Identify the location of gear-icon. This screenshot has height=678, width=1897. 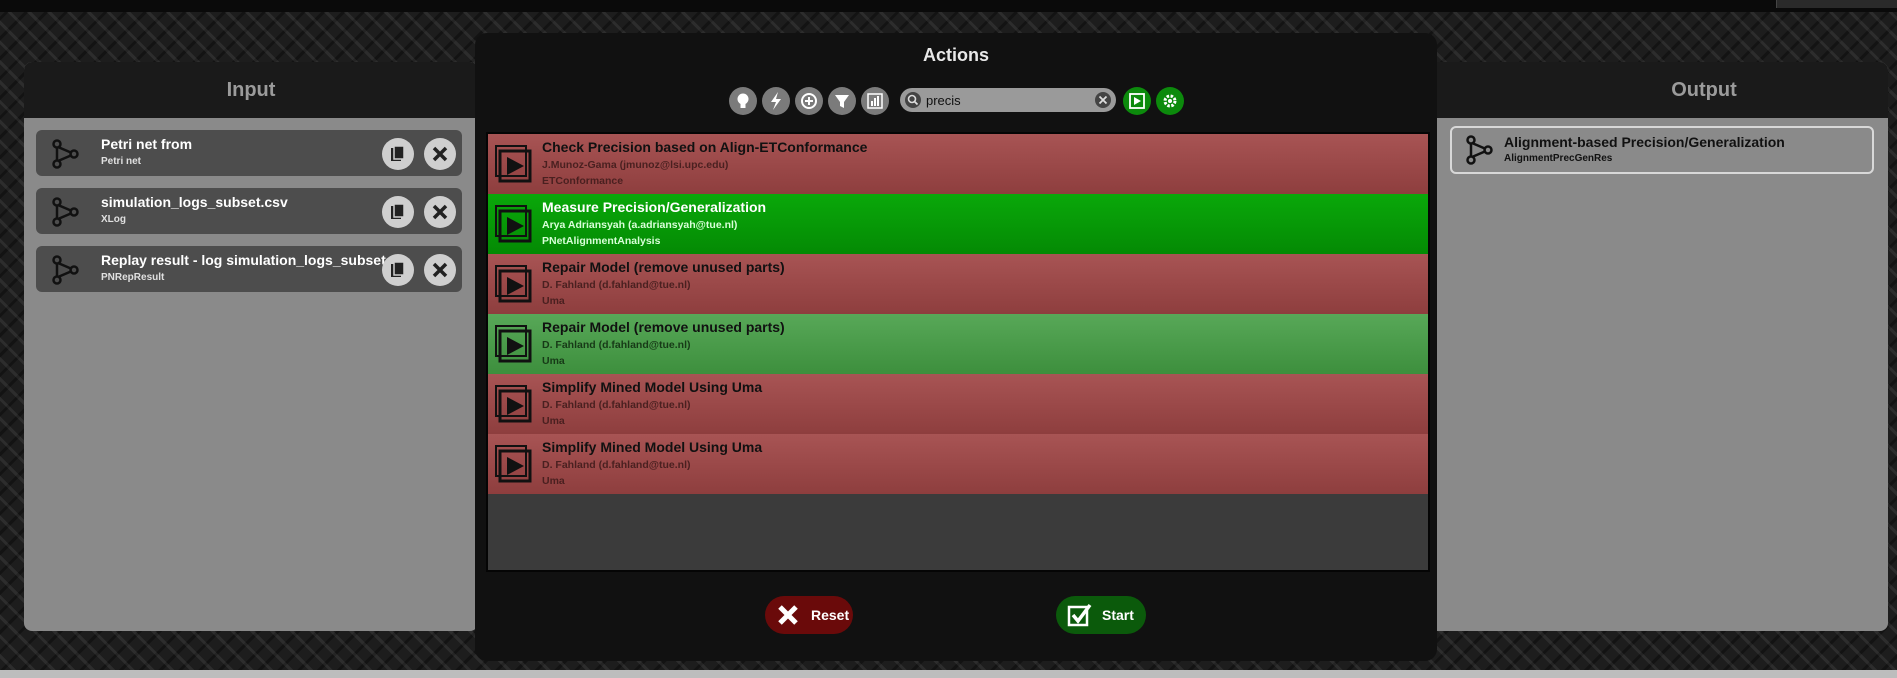
(1170, 101).